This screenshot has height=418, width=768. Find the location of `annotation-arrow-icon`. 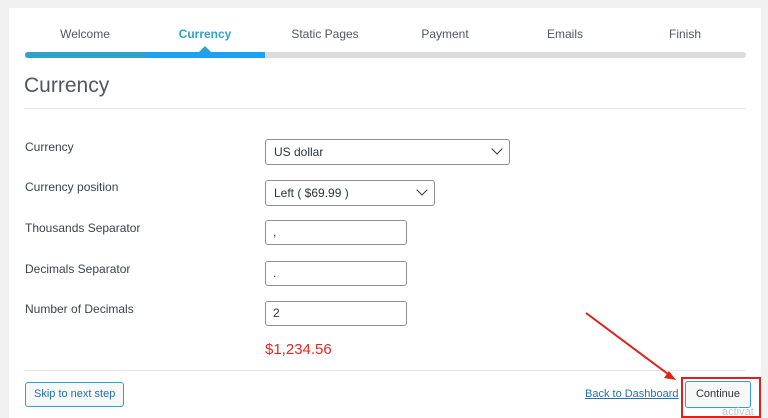

annotation-arrow-icon is located at coordinates (630, 346).